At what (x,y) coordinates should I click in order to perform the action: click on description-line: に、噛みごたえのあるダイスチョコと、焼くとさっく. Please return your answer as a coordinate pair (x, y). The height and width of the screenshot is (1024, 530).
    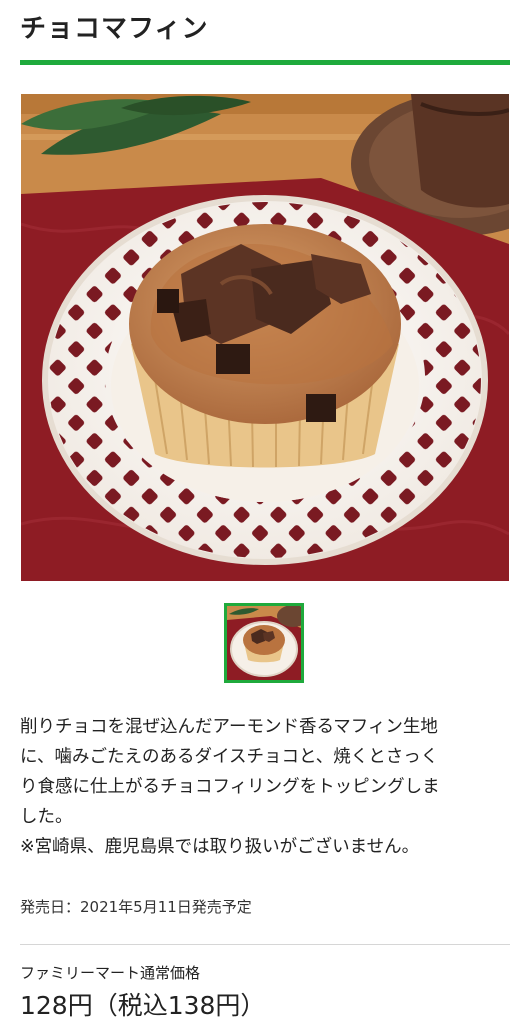
    Looking at the image, I should click on (229, 757).